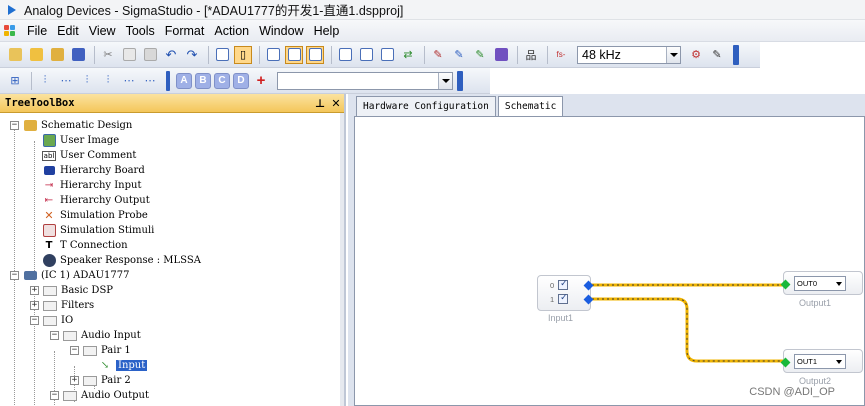 The image size is (865, 406). Describe the element at coordinates (94, 215) in the screenshot. I see `tree-item-simulation-probe: ✕ Simulation Probe` at that location.